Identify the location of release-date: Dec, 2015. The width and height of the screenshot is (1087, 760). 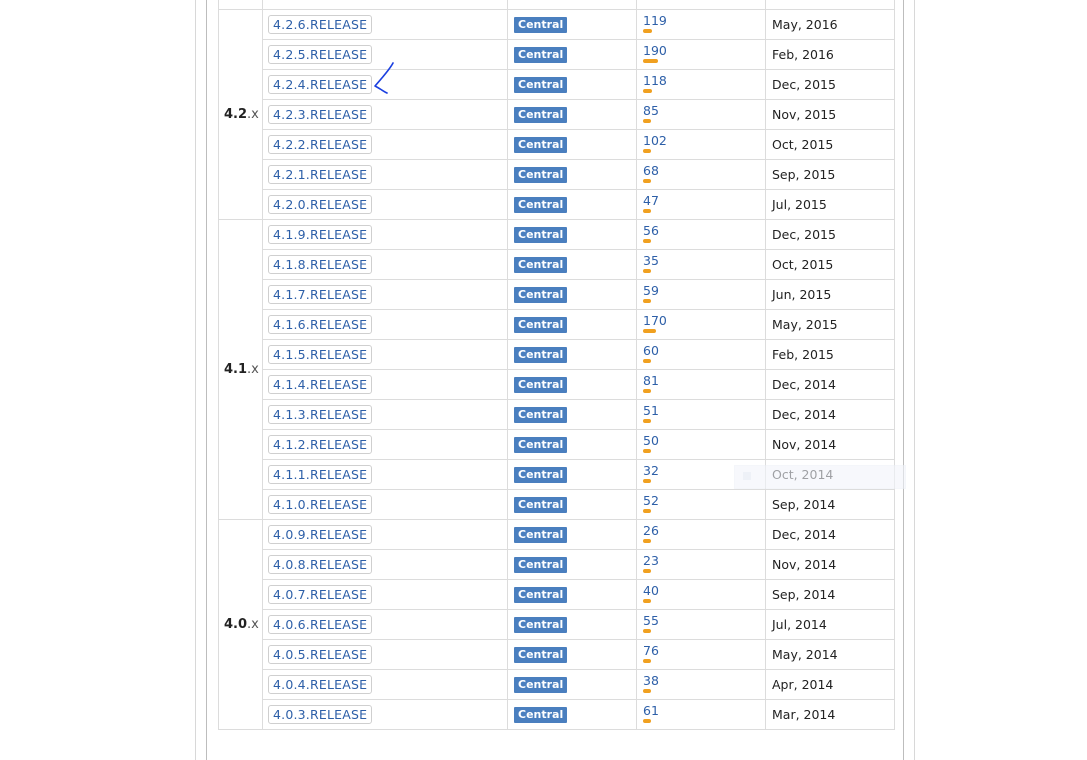
(830, 84).